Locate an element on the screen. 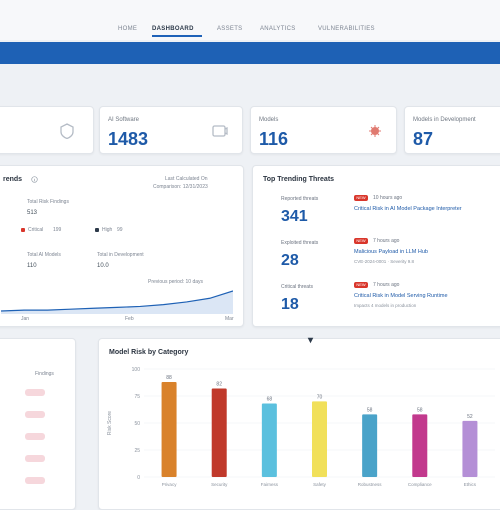  y-tick-label: 25 is located at coordinates (137, 451).